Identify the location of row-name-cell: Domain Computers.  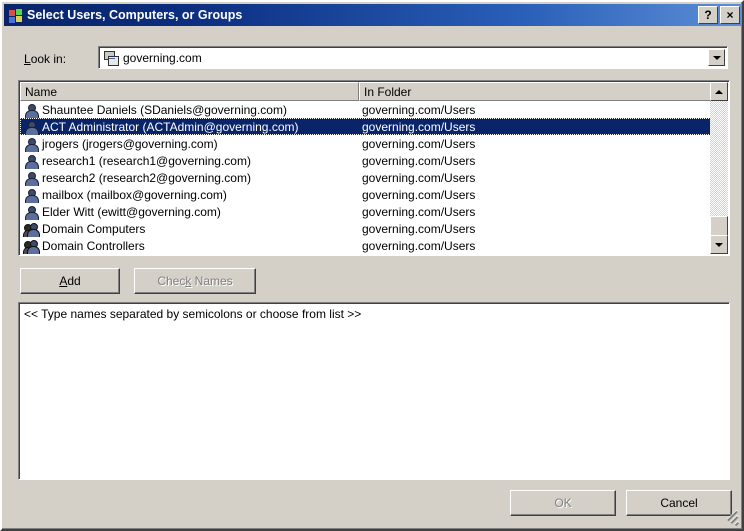
(189, 229).